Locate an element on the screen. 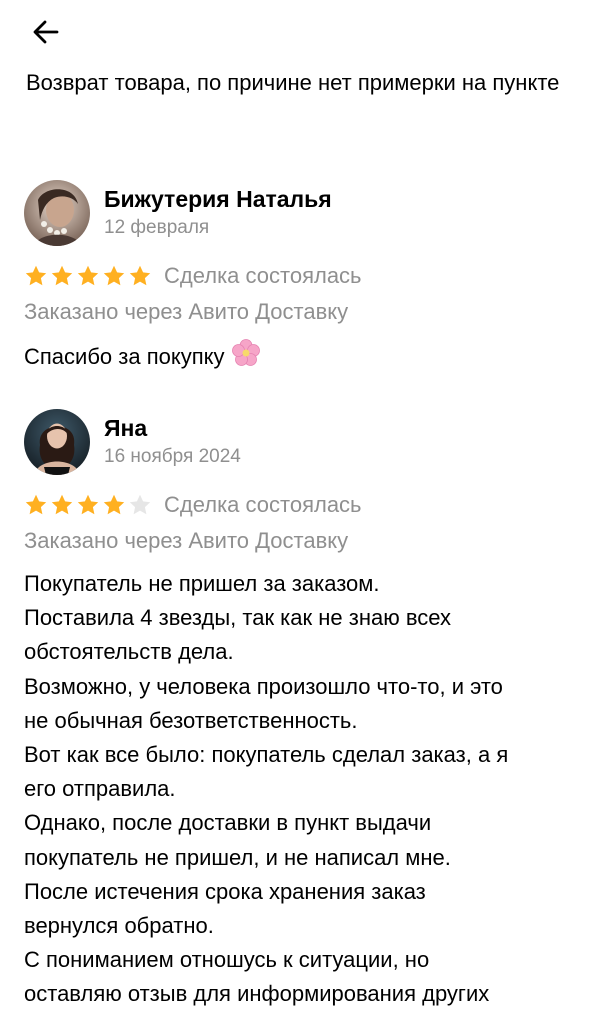  review-text-line: Покупатель не пришел за заказом. is located at coordinates (202, 583).